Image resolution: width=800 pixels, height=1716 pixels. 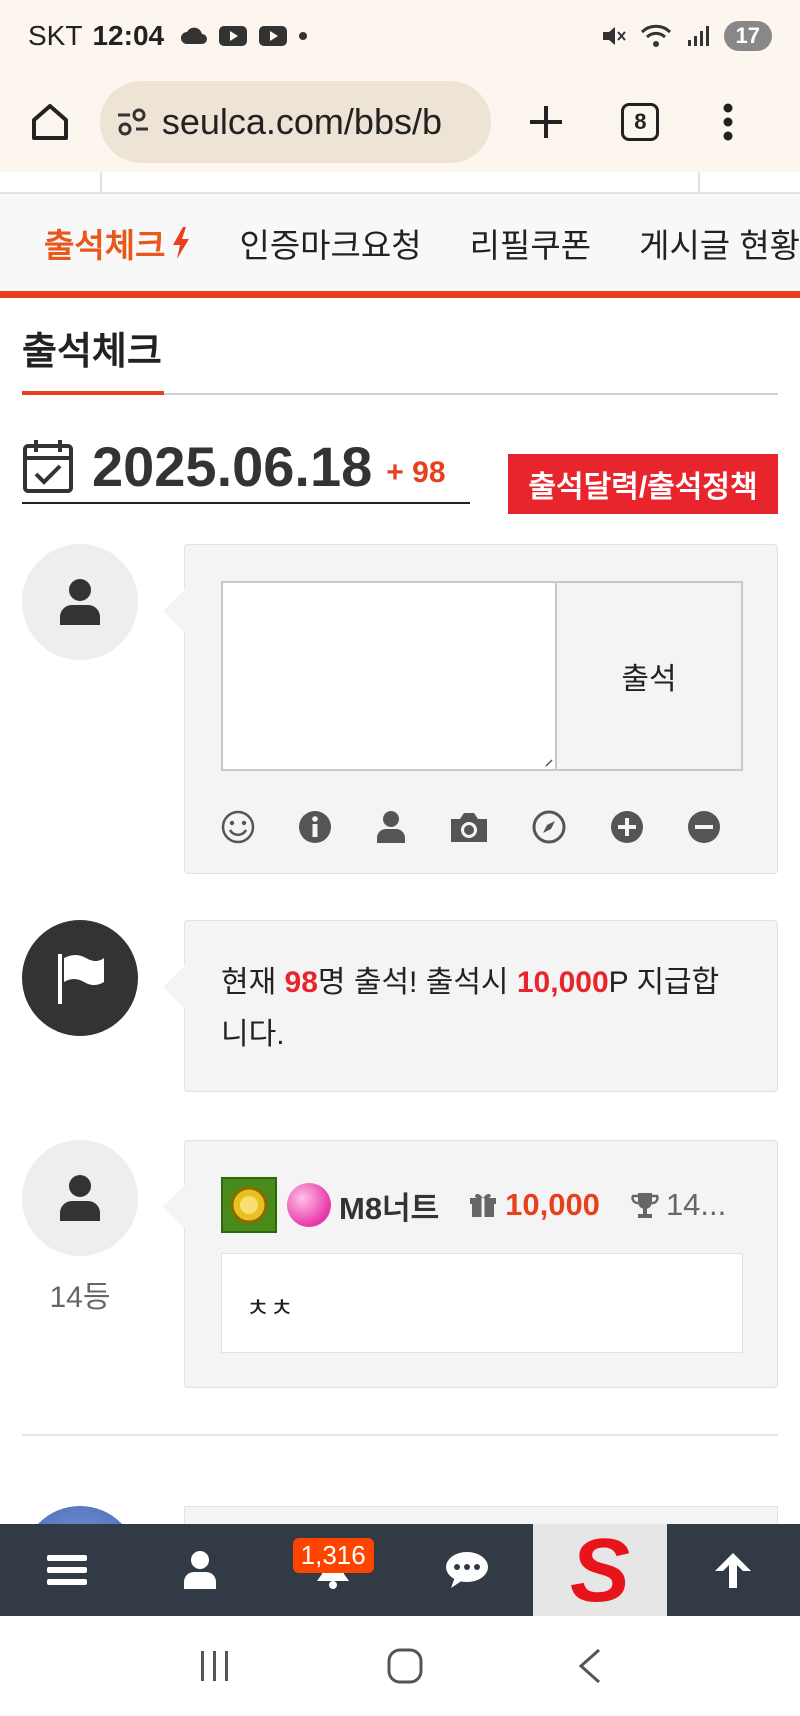 I want to click on nav-scroll-top-button, so click(x=733, y=1570).